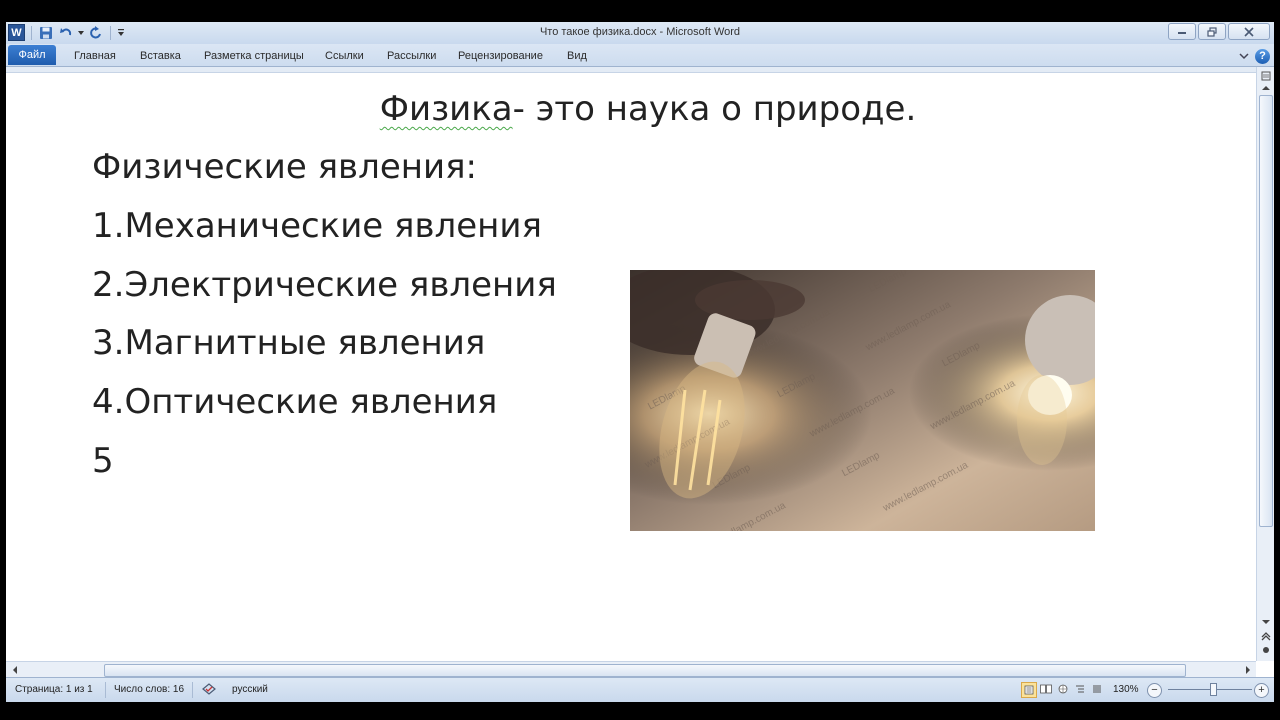  What do you see at coordinates (1154, 690) in the screenshot?
I see `zoom-out-icon: −` at bounding box center [1154, 690].